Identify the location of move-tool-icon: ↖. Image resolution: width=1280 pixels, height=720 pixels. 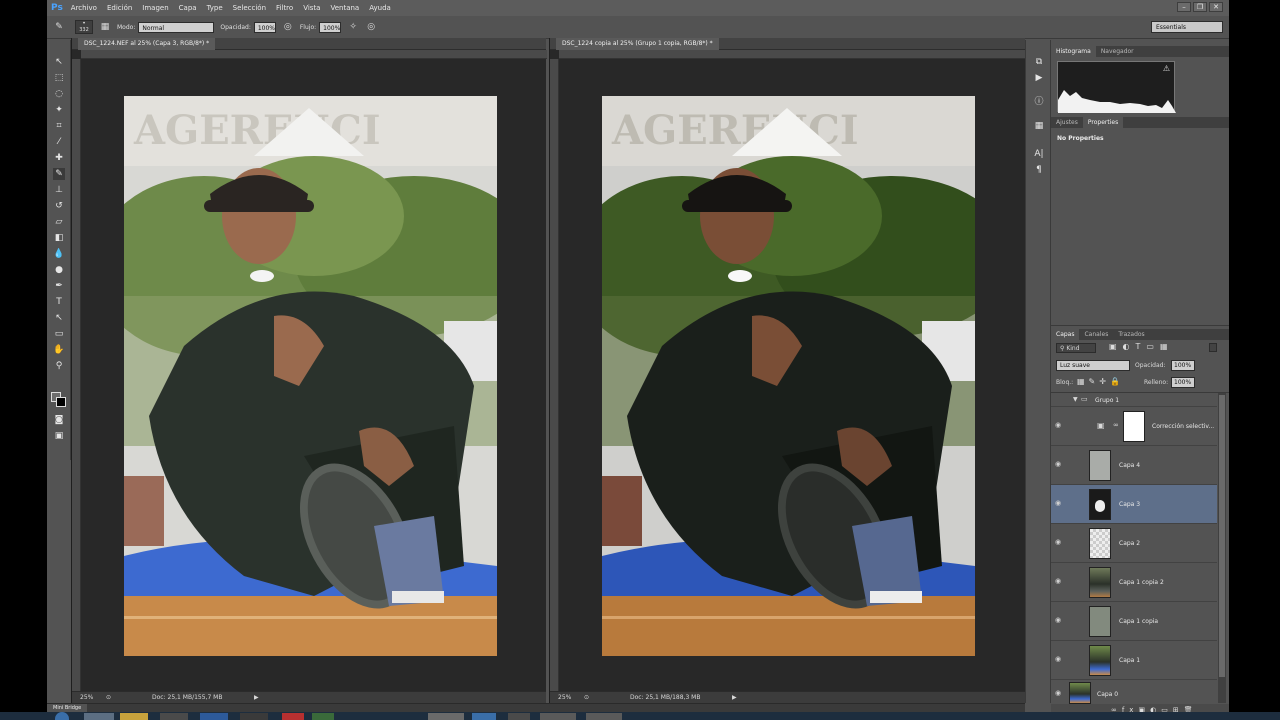
(59, 62).